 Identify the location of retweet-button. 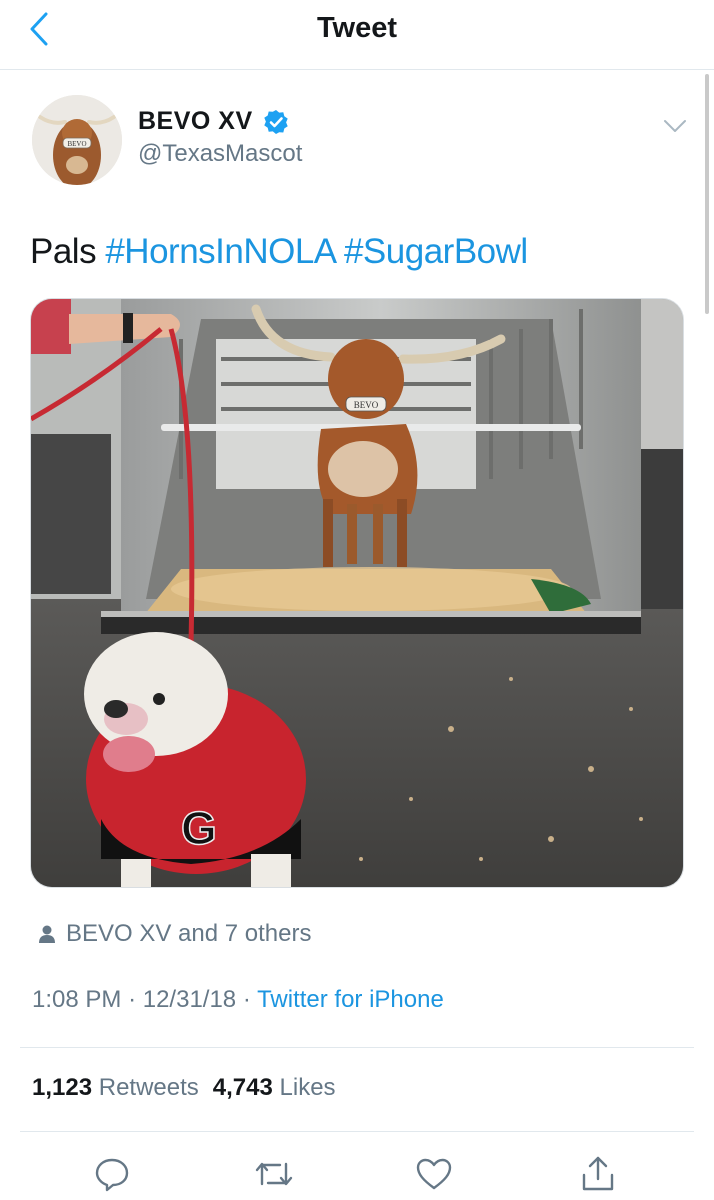
(274, 1174).